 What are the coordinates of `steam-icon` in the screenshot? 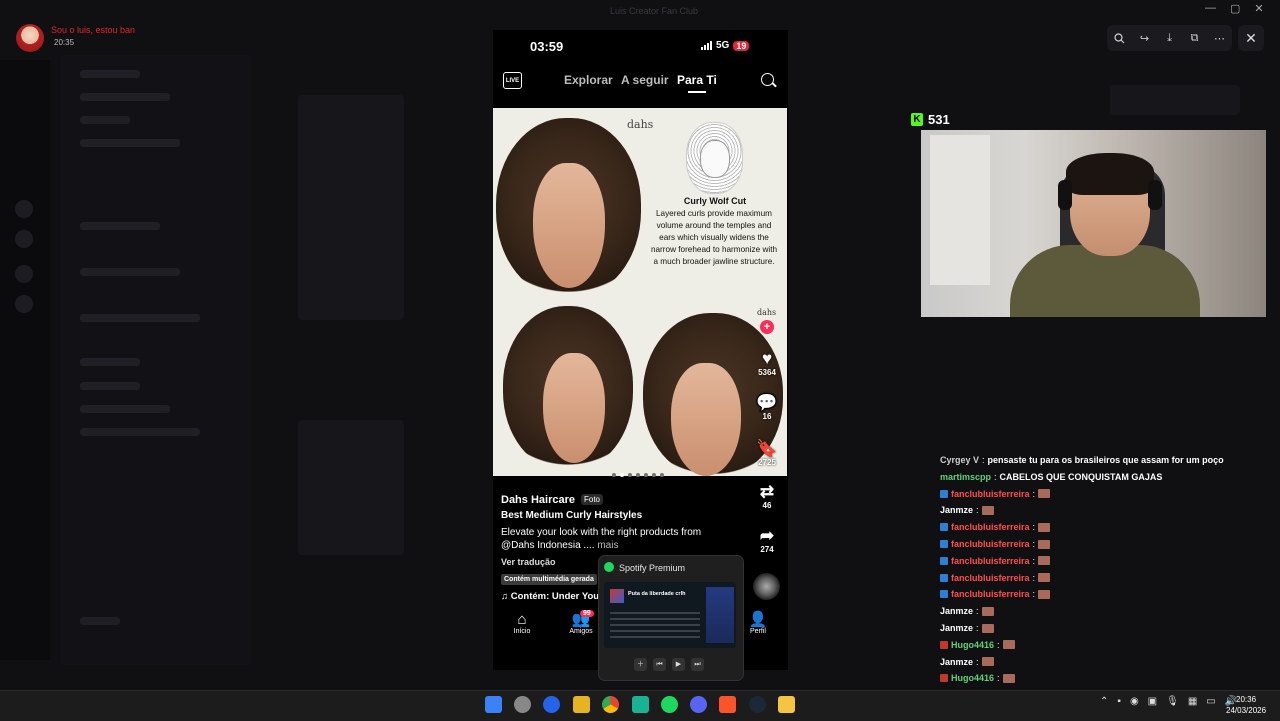 It's located at (757, 704).